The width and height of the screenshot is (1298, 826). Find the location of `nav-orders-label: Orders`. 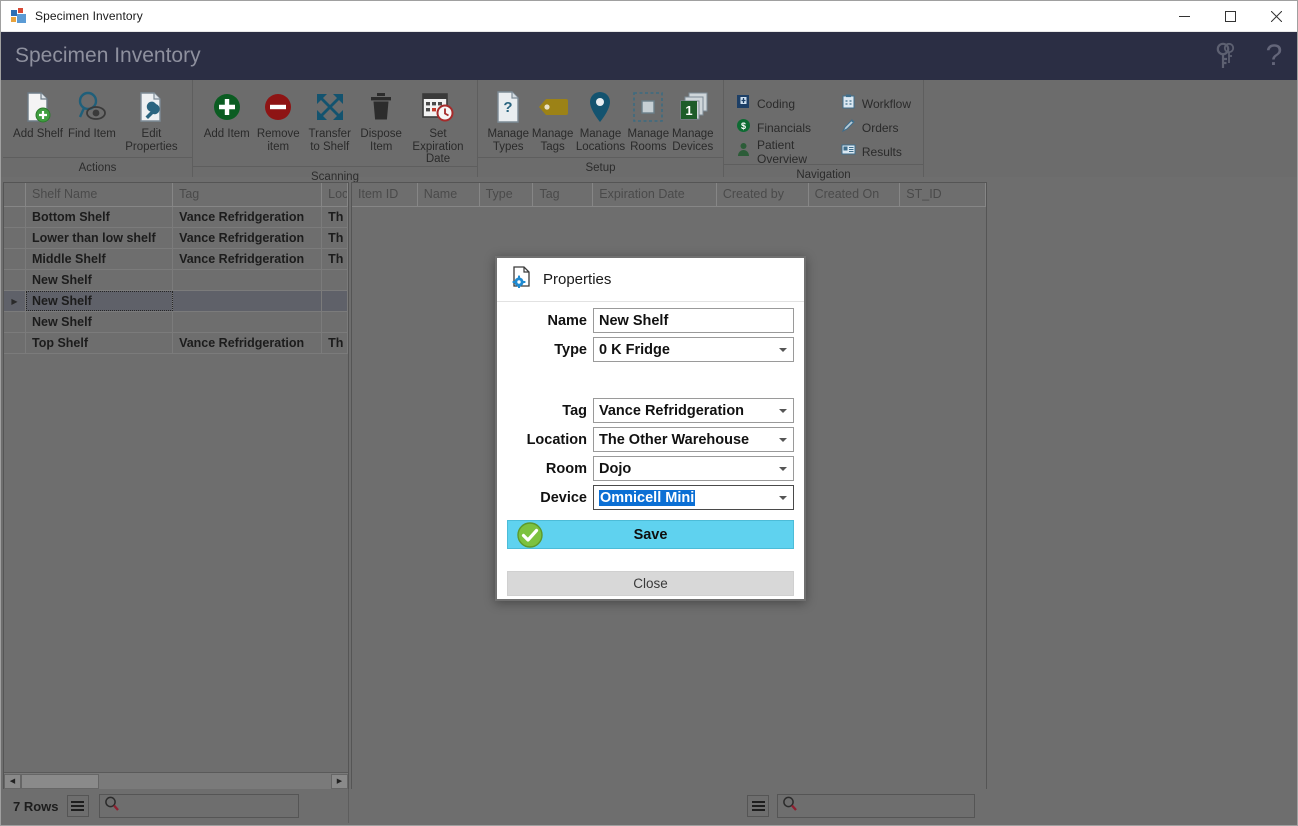

nav-orders-label: Orders is located at coordinates (880, 128).